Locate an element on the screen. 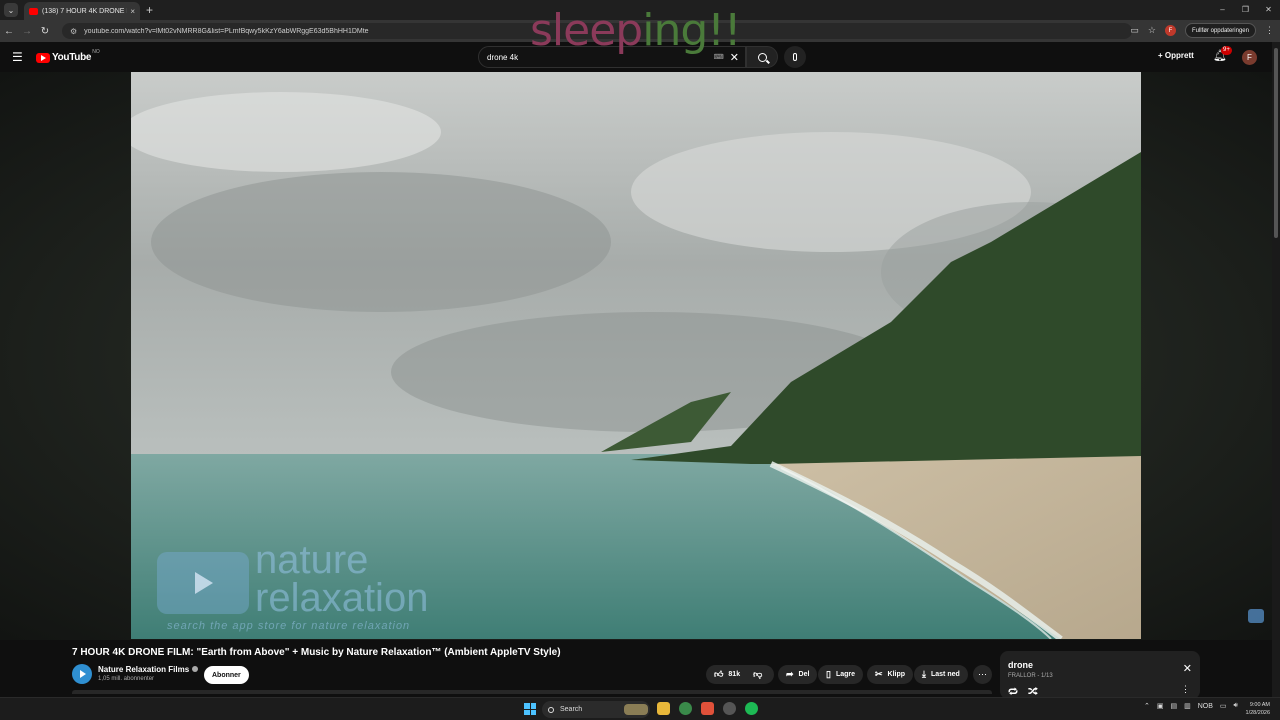 Image resolution: width=1280 pixels, height=720 pixels. taskbar-search-placeholder: Search is located at coordinates (571, 709).